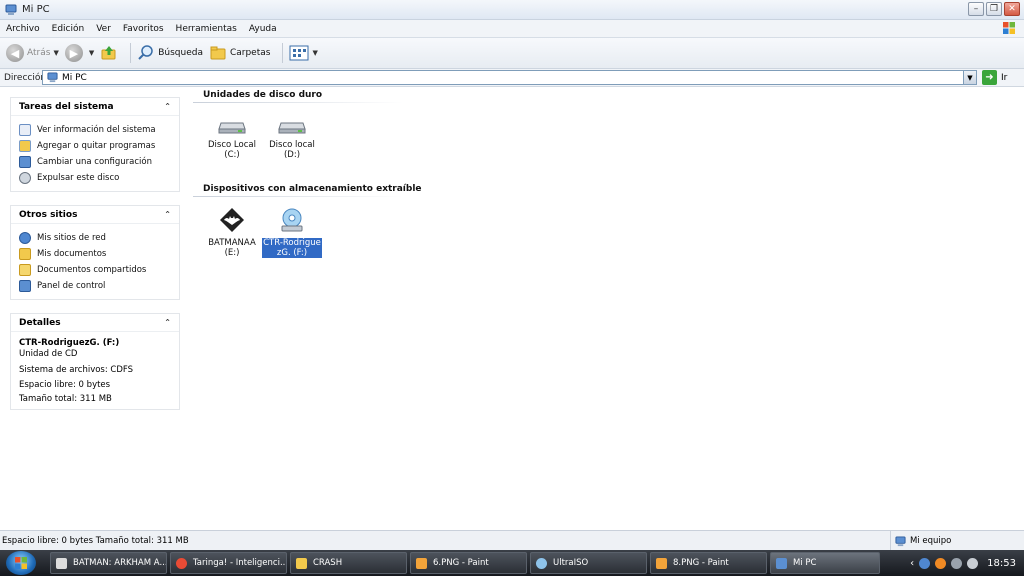  What do you see at coordinates (263, 29) in the screenshot?
I see `menu-ayuda: Ayuda` at bounding box center [263, 29].